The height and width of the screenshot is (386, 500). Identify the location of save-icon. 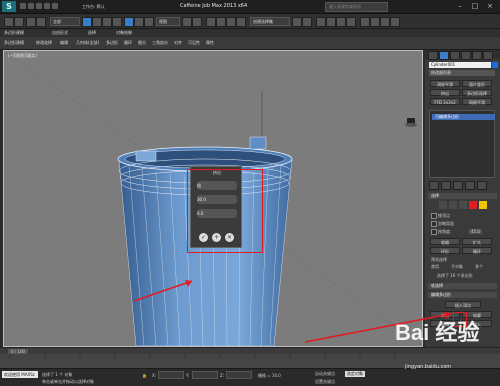
(39, 6).